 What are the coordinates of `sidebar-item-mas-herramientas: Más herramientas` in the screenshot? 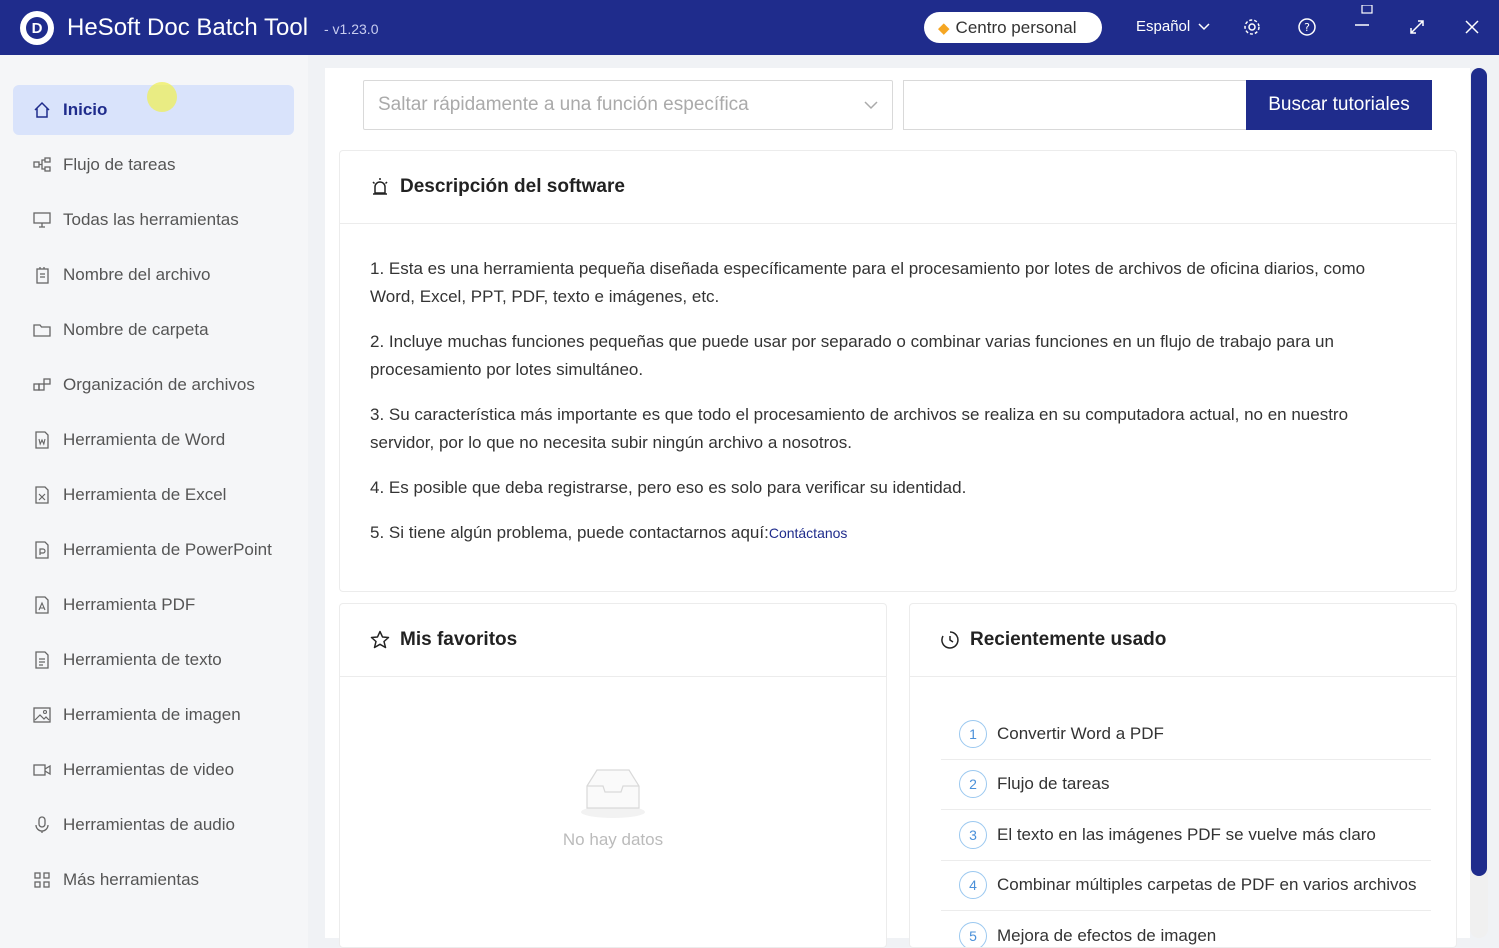 It's located at (153, 880).